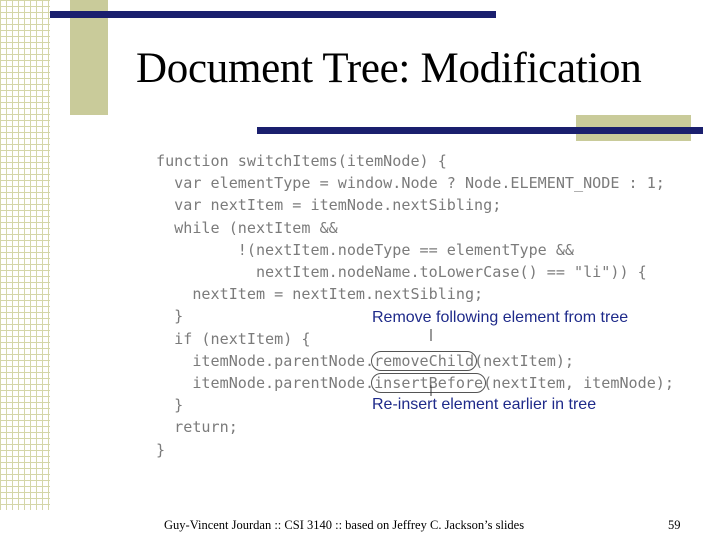 Image resolution: width=720 pixels, height=540 pixels. I want to click on callout-reinsert: Re-insert element earlier in tree, so click(484, 404).